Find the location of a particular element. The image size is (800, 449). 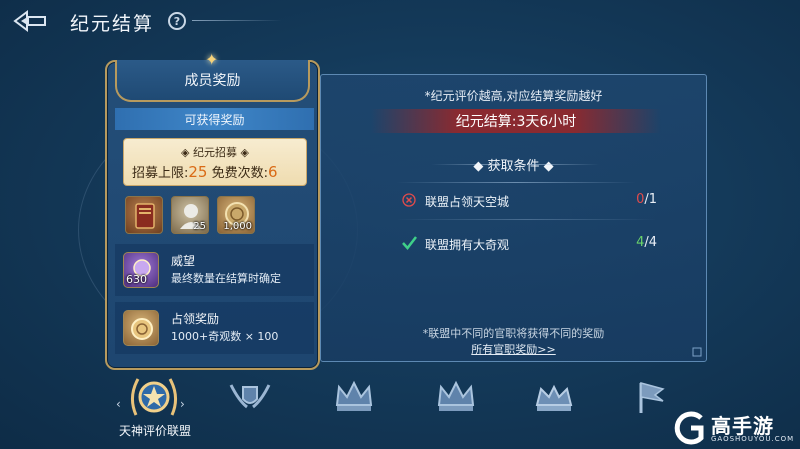

chevron-right-icon: › is located at coordinates (182, 404).